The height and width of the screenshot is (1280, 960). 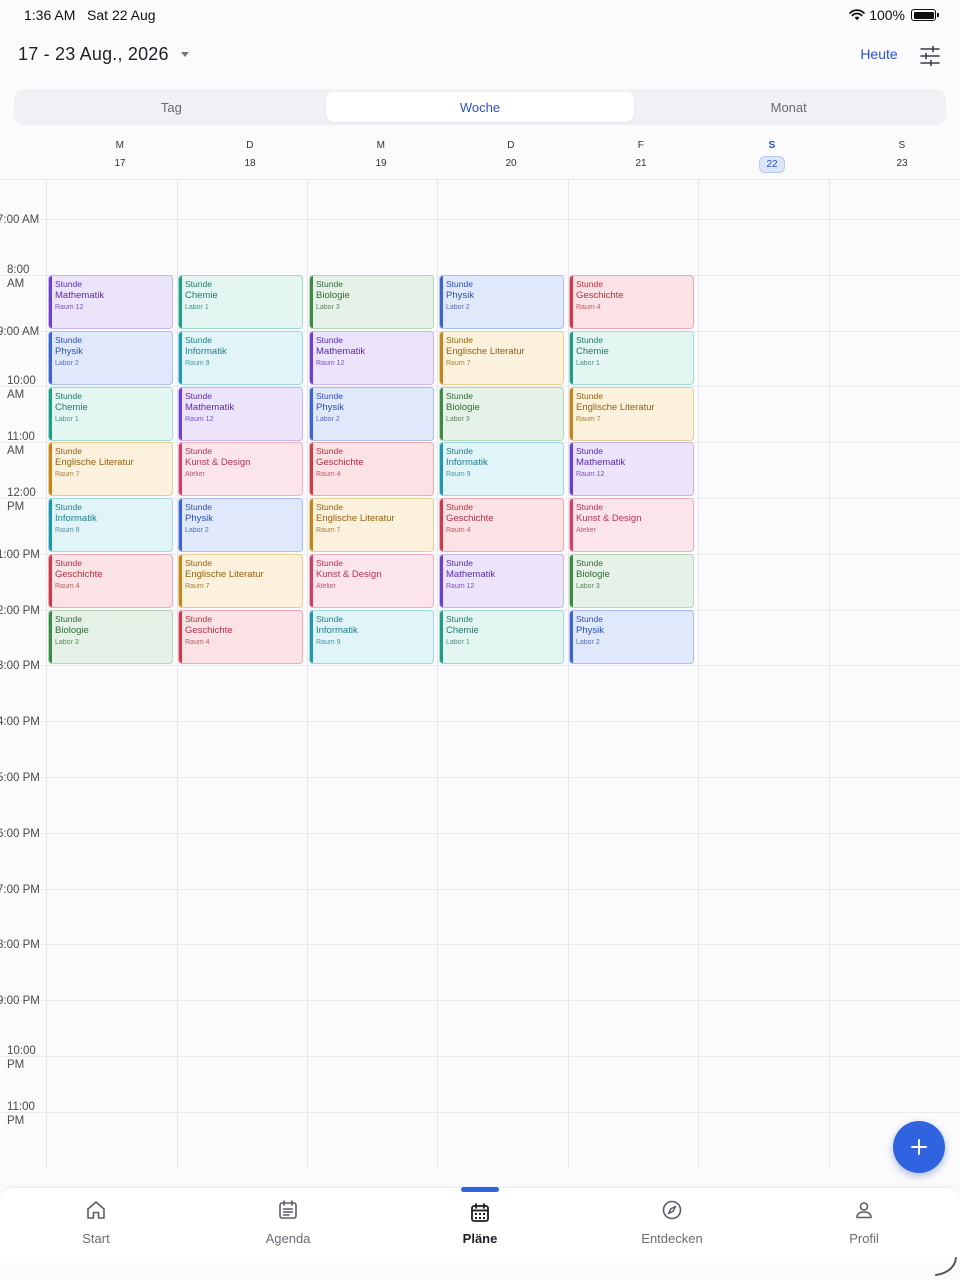 I want to click on day-header-20: D 20, so click(x=511, y=156).